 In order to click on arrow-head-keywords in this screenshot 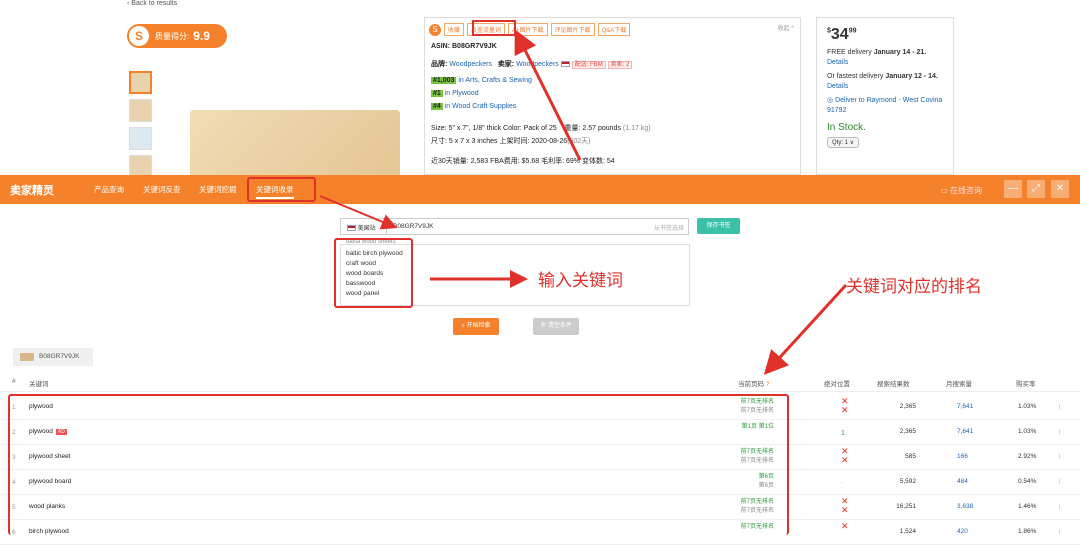, I will do `click(519, 279)`.